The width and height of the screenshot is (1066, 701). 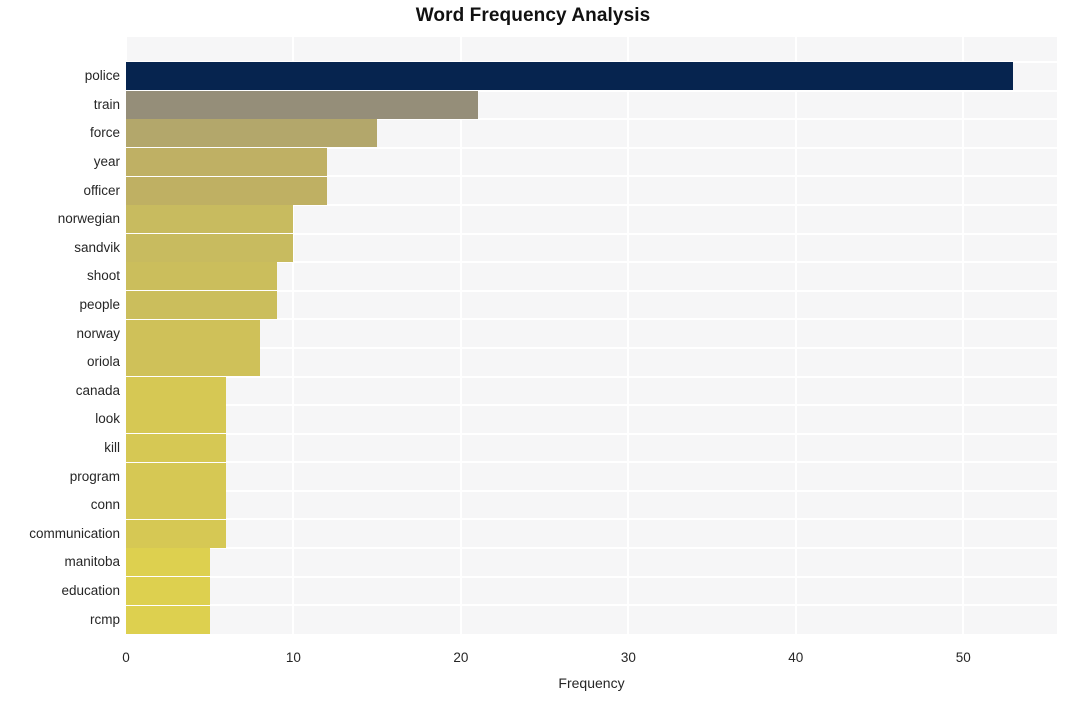 What do you see at coordinates (176, 419) in the screenshot?
I see `bar-look` at bounding box center [176, 419].